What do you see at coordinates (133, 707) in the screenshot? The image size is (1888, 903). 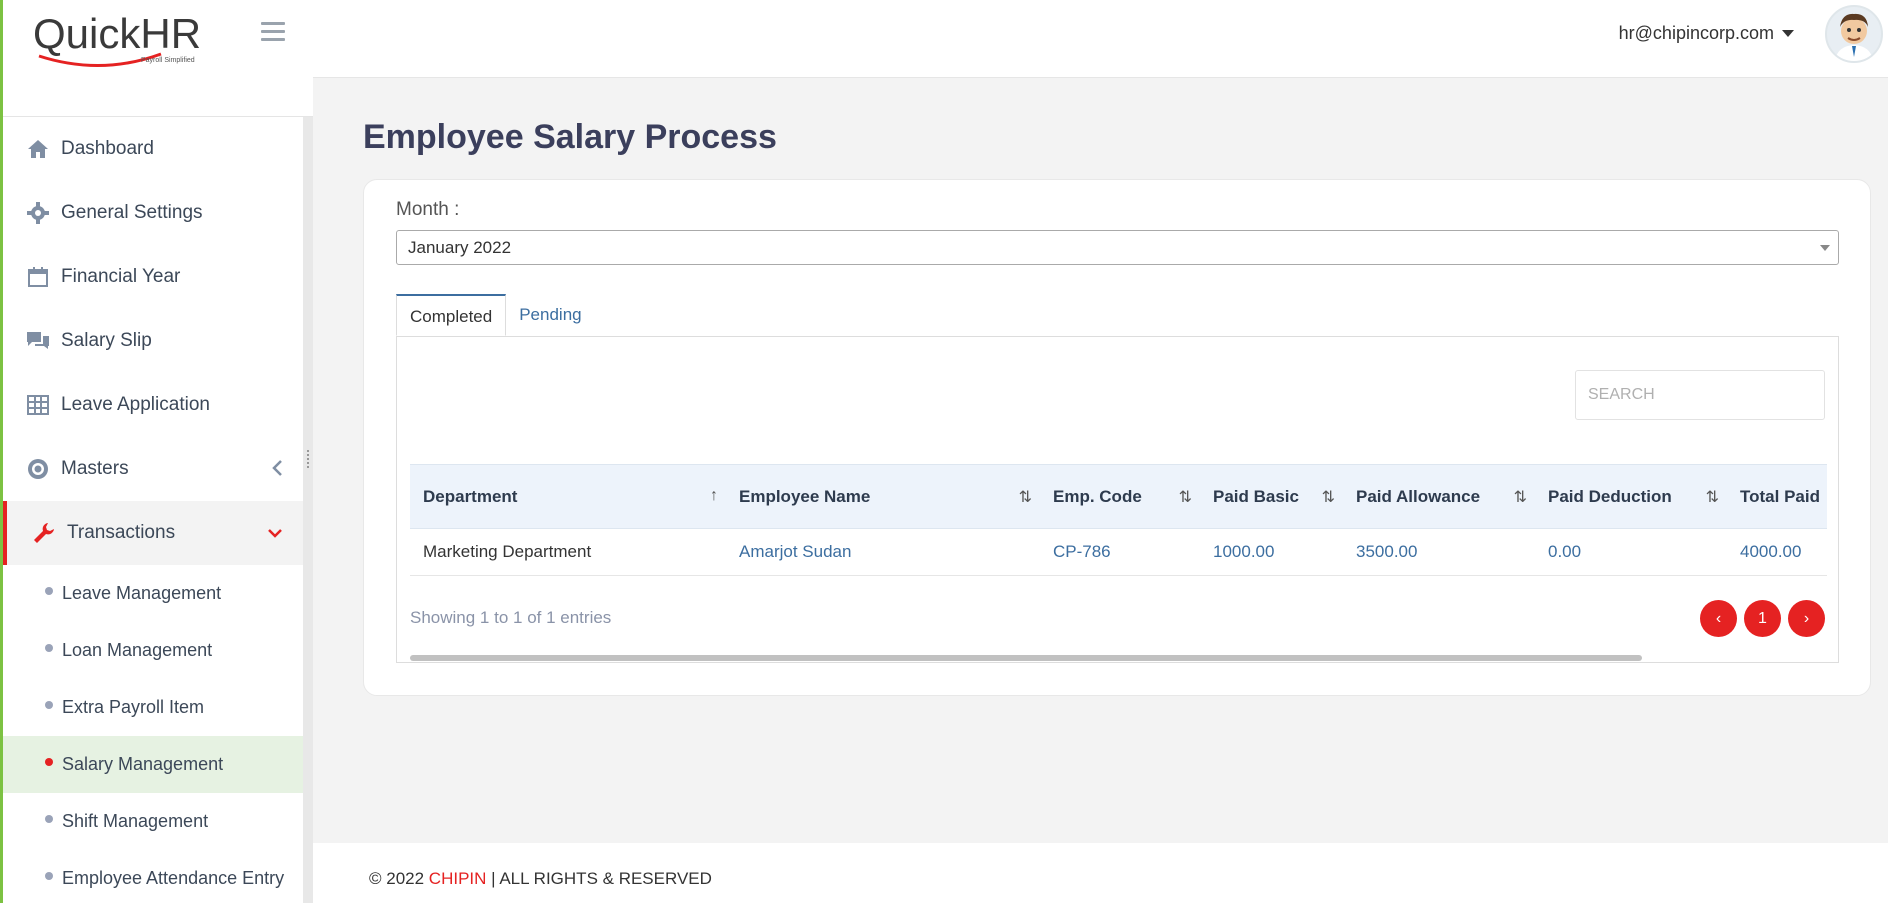 I see `sidebar-subitem-label: Extra Payroll Item` at bounding box center [133, 707].